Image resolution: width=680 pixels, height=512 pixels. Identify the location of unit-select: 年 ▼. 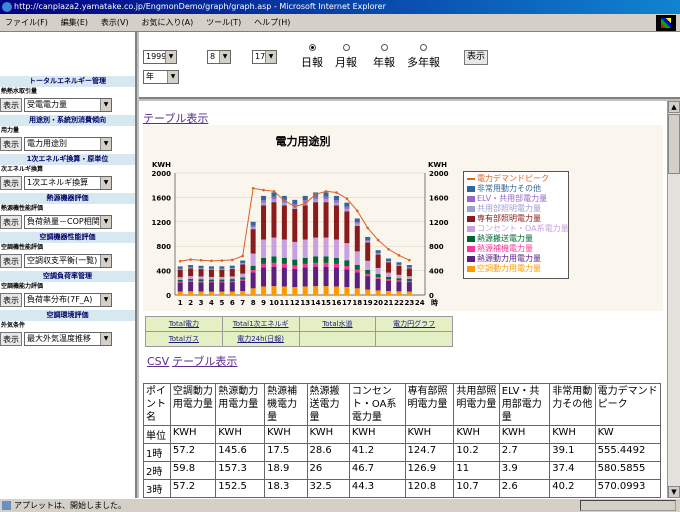
(161, 77).